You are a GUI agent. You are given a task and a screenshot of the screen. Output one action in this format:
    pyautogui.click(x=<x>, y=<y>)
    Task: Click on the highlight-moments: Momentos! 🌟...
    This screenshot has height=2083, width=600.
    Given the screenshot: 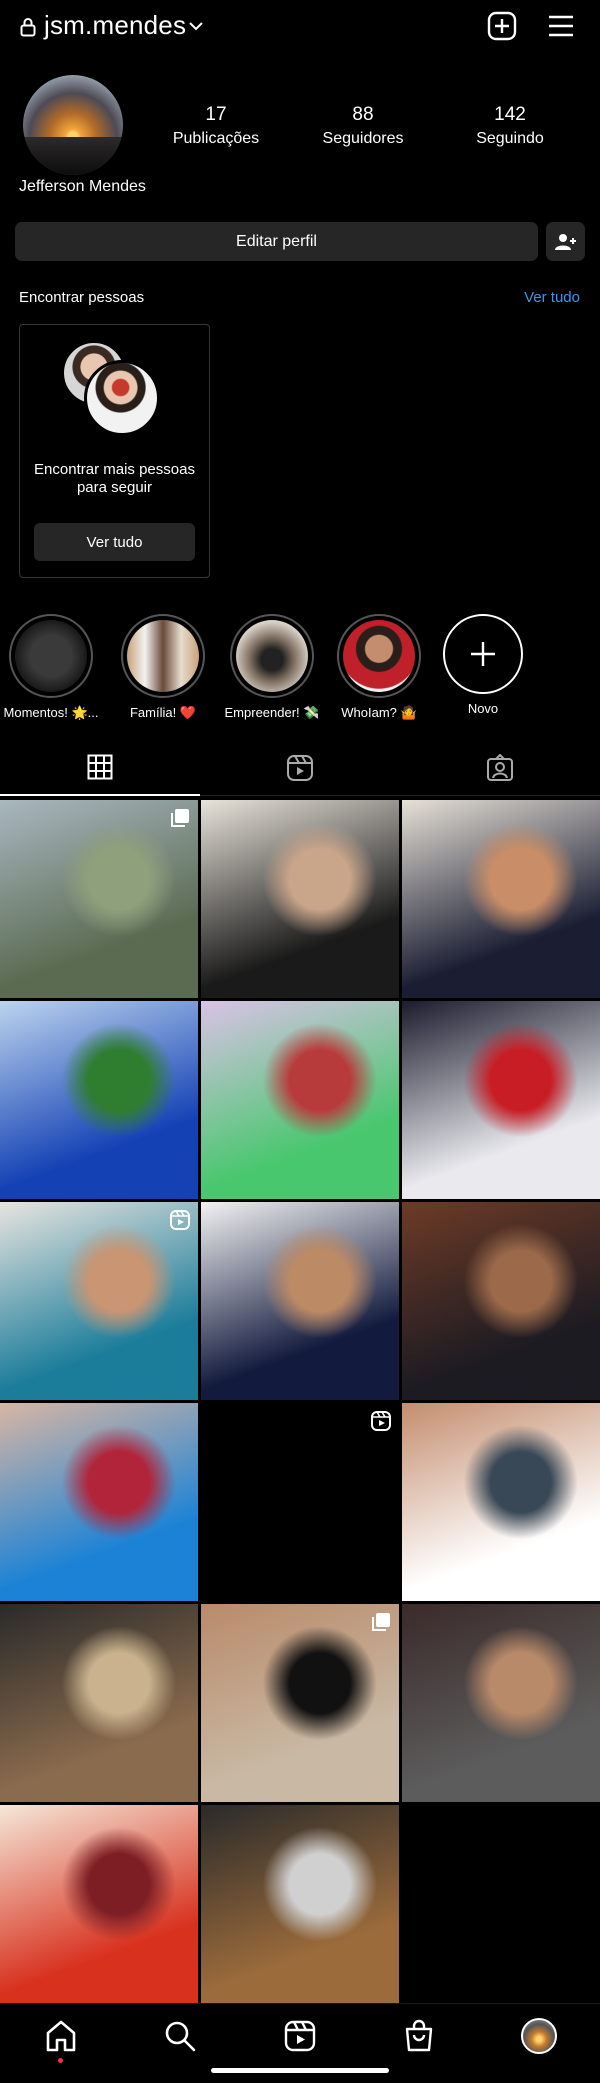 What is the action you would take?
    pyautogui.click(x=51, y=667)
    